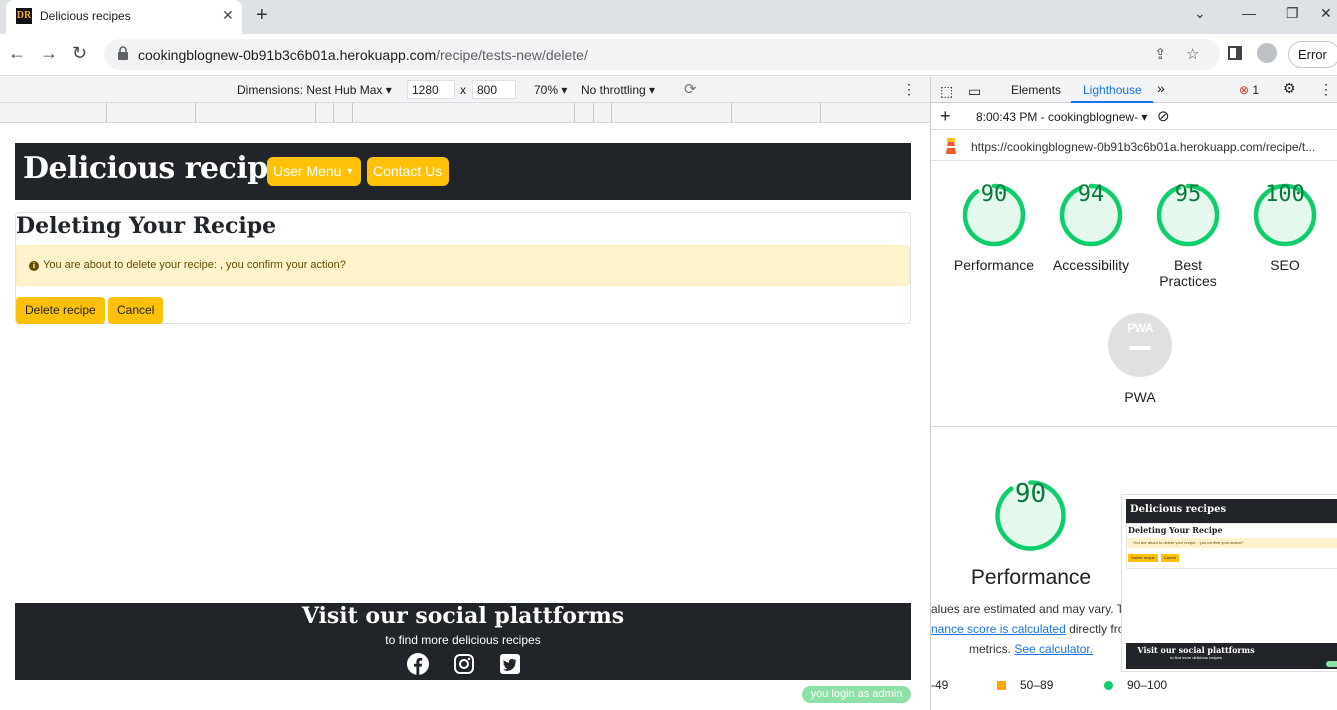  Describe the element at coordinates (1326, 13) in the screenshot. I see `close-window-icon: ✕` at that location.